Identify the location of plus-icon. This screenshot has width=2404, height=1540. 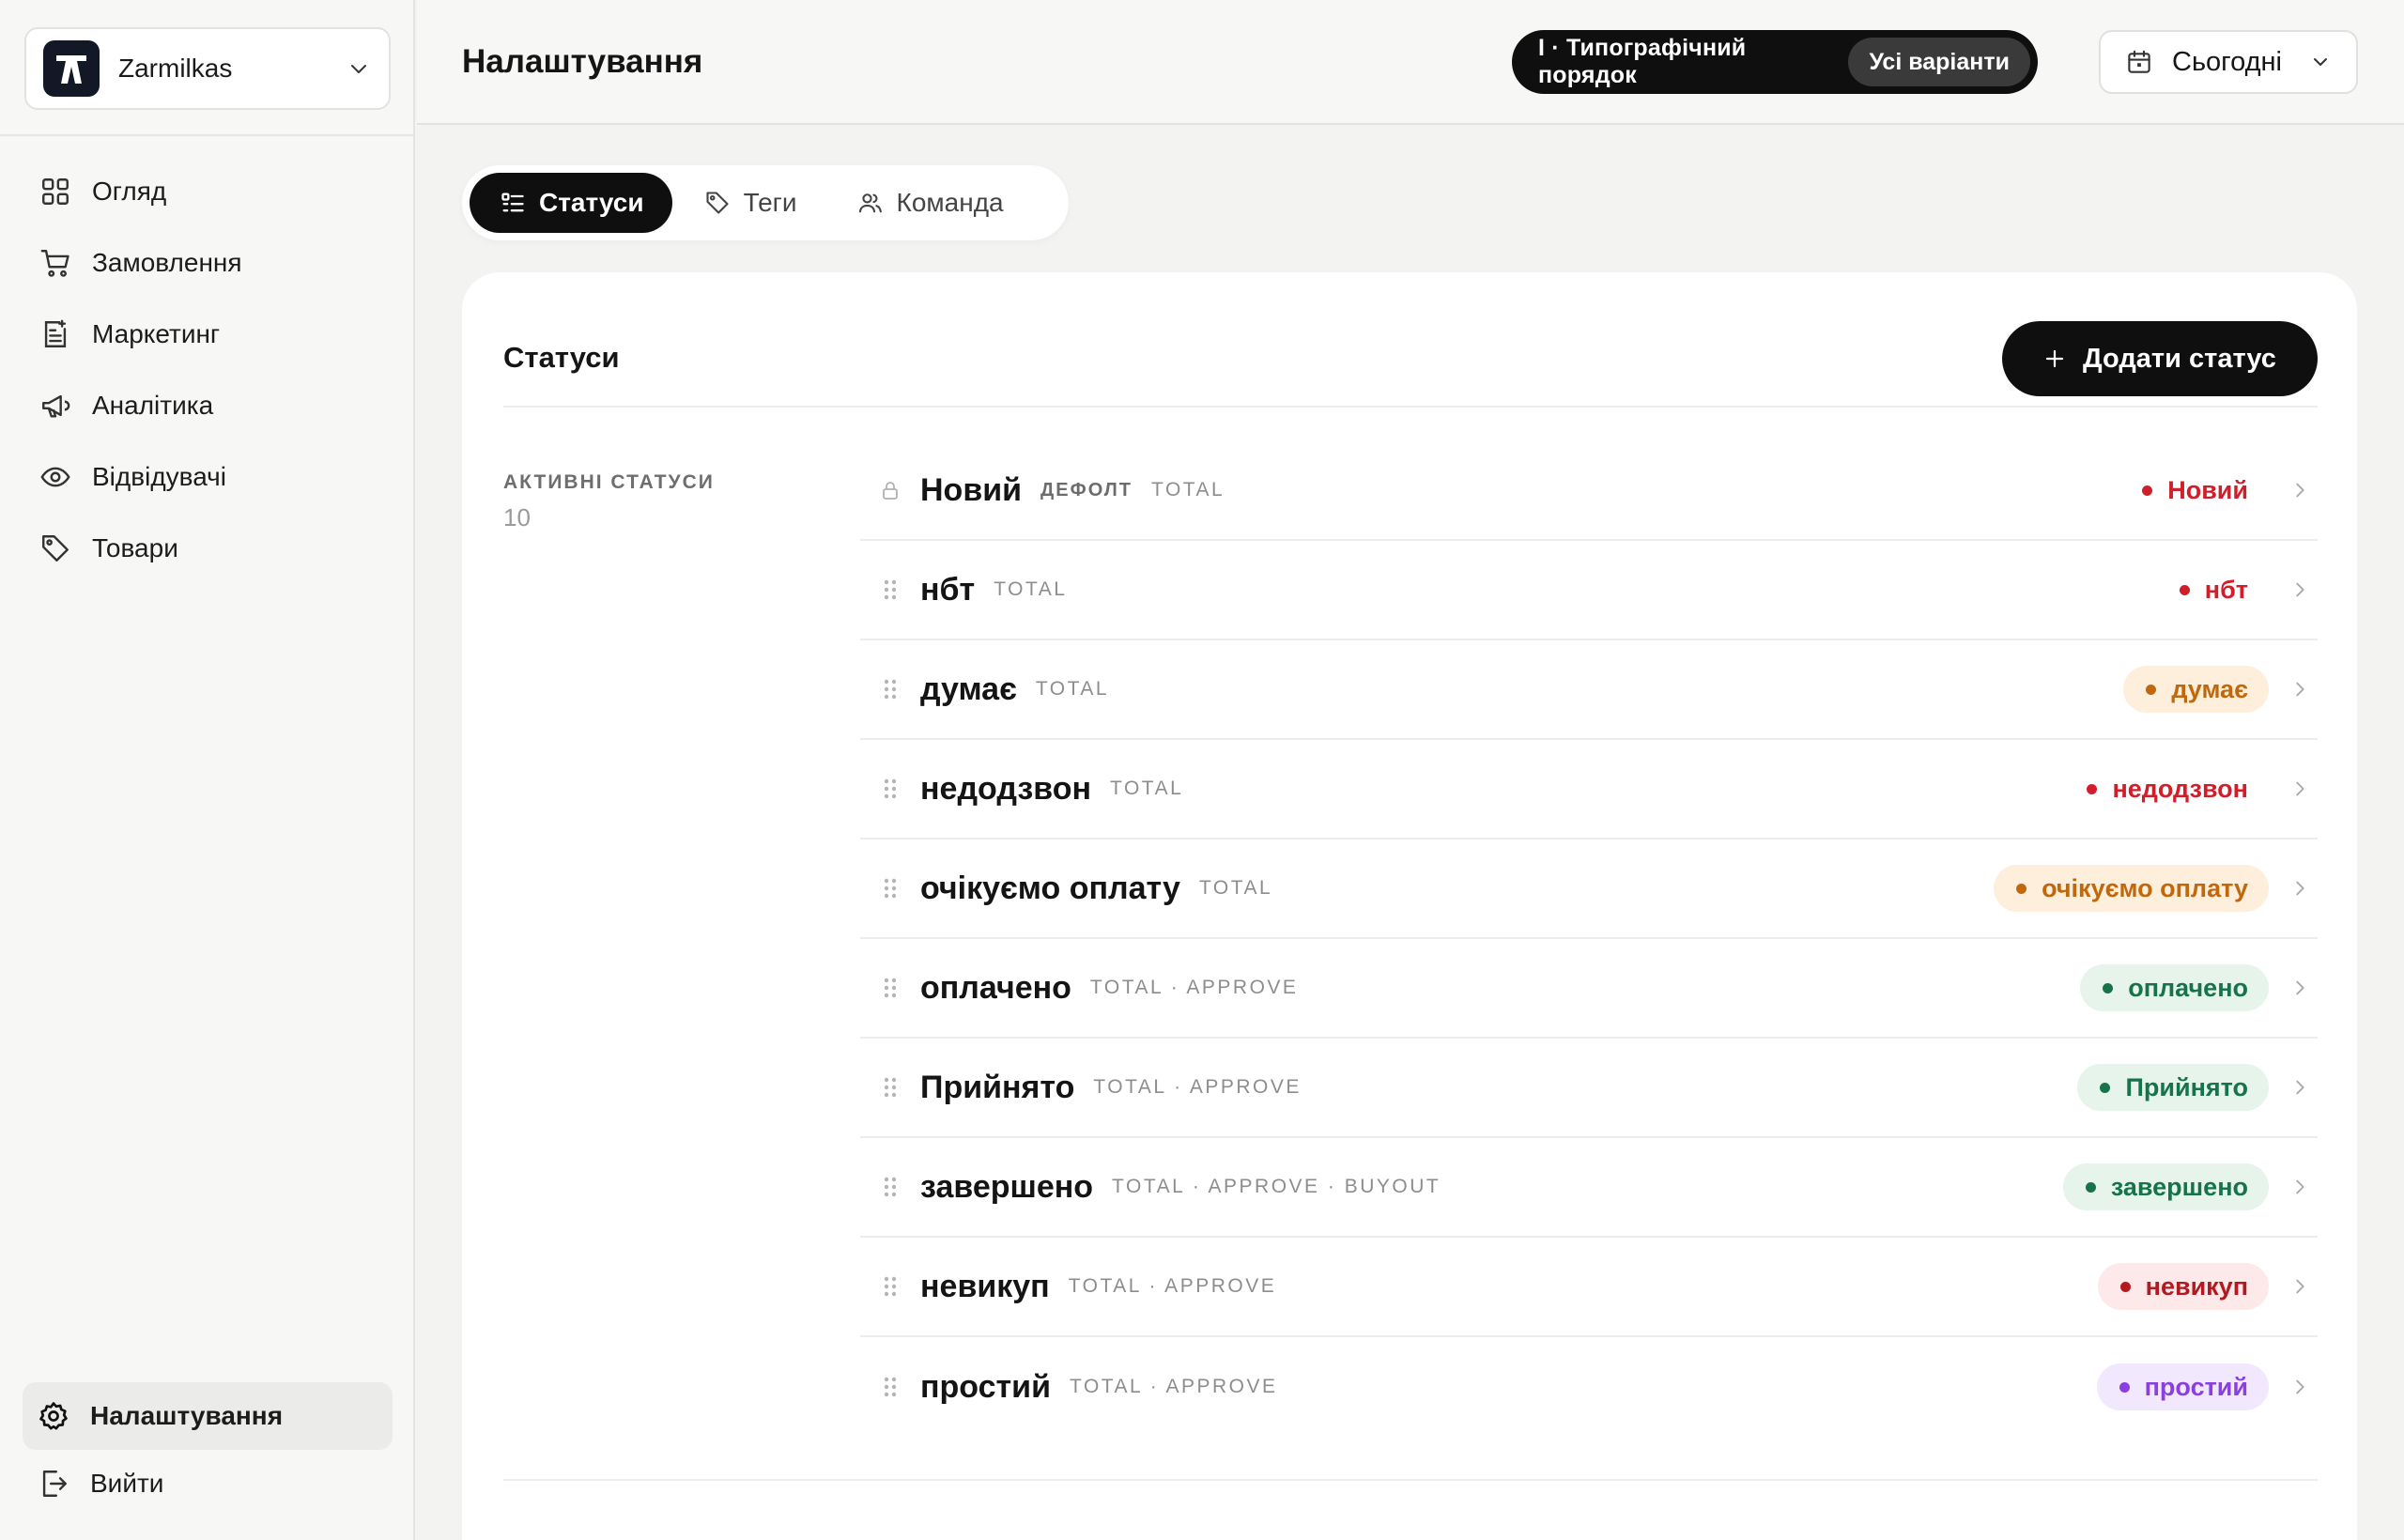
(2054, 358).